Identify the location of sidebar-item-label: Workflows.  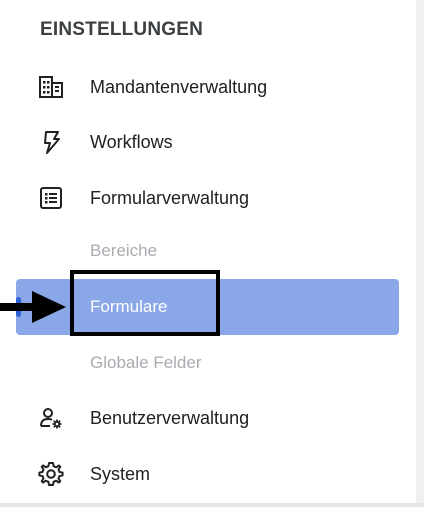
(131, 142).